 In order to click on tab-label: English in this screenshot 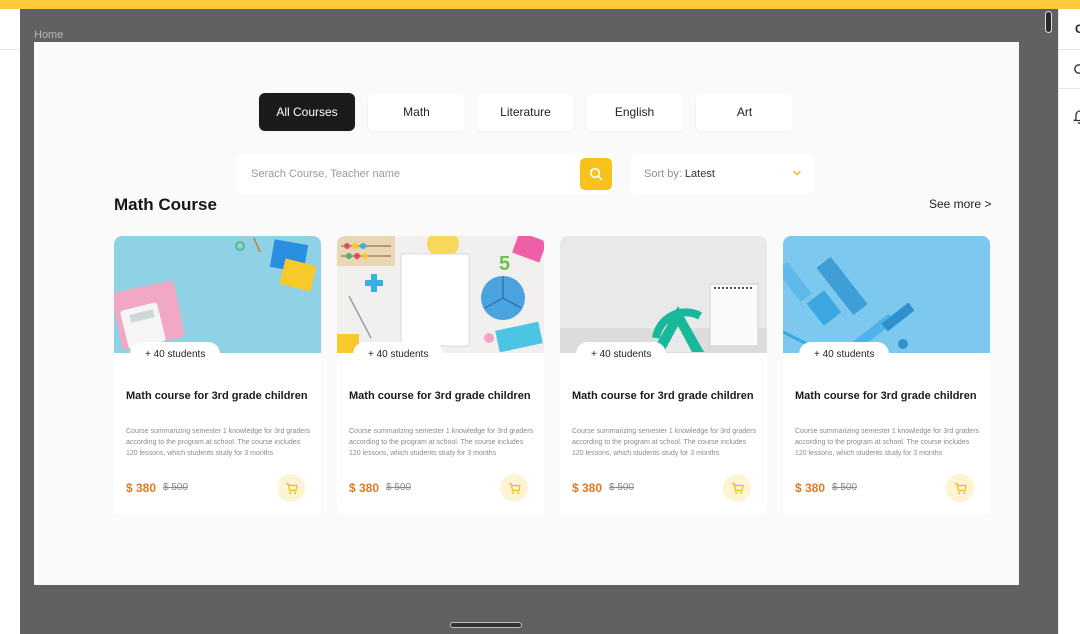, I will do `click(634, 112)`.